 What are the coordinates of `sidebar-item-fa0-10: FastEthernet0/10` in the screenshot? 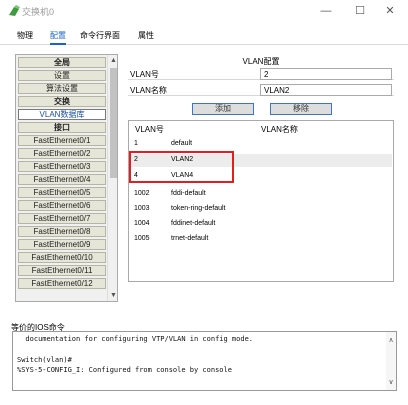 It's located at (62, 257).